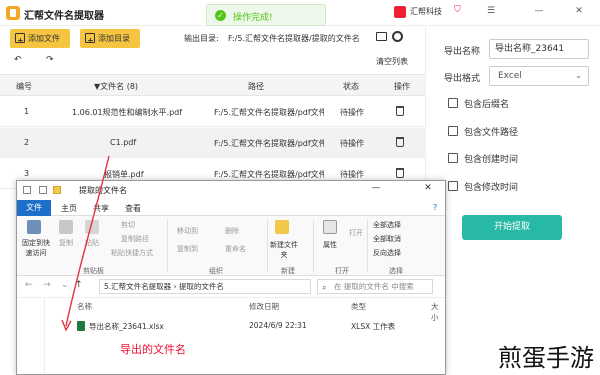 The height and width of the screenshot is (375, 600). What do you see at coordinates (85, 243) in the screenshot?
I see `annotation-arrow` at bounding box center [85, 243].